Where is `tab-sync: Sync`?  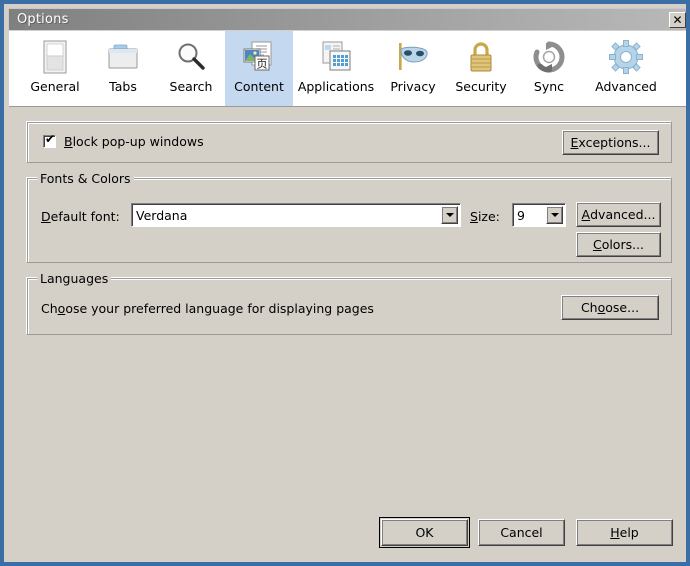 tab-sync: Sync is located at coordinates (549, 68).